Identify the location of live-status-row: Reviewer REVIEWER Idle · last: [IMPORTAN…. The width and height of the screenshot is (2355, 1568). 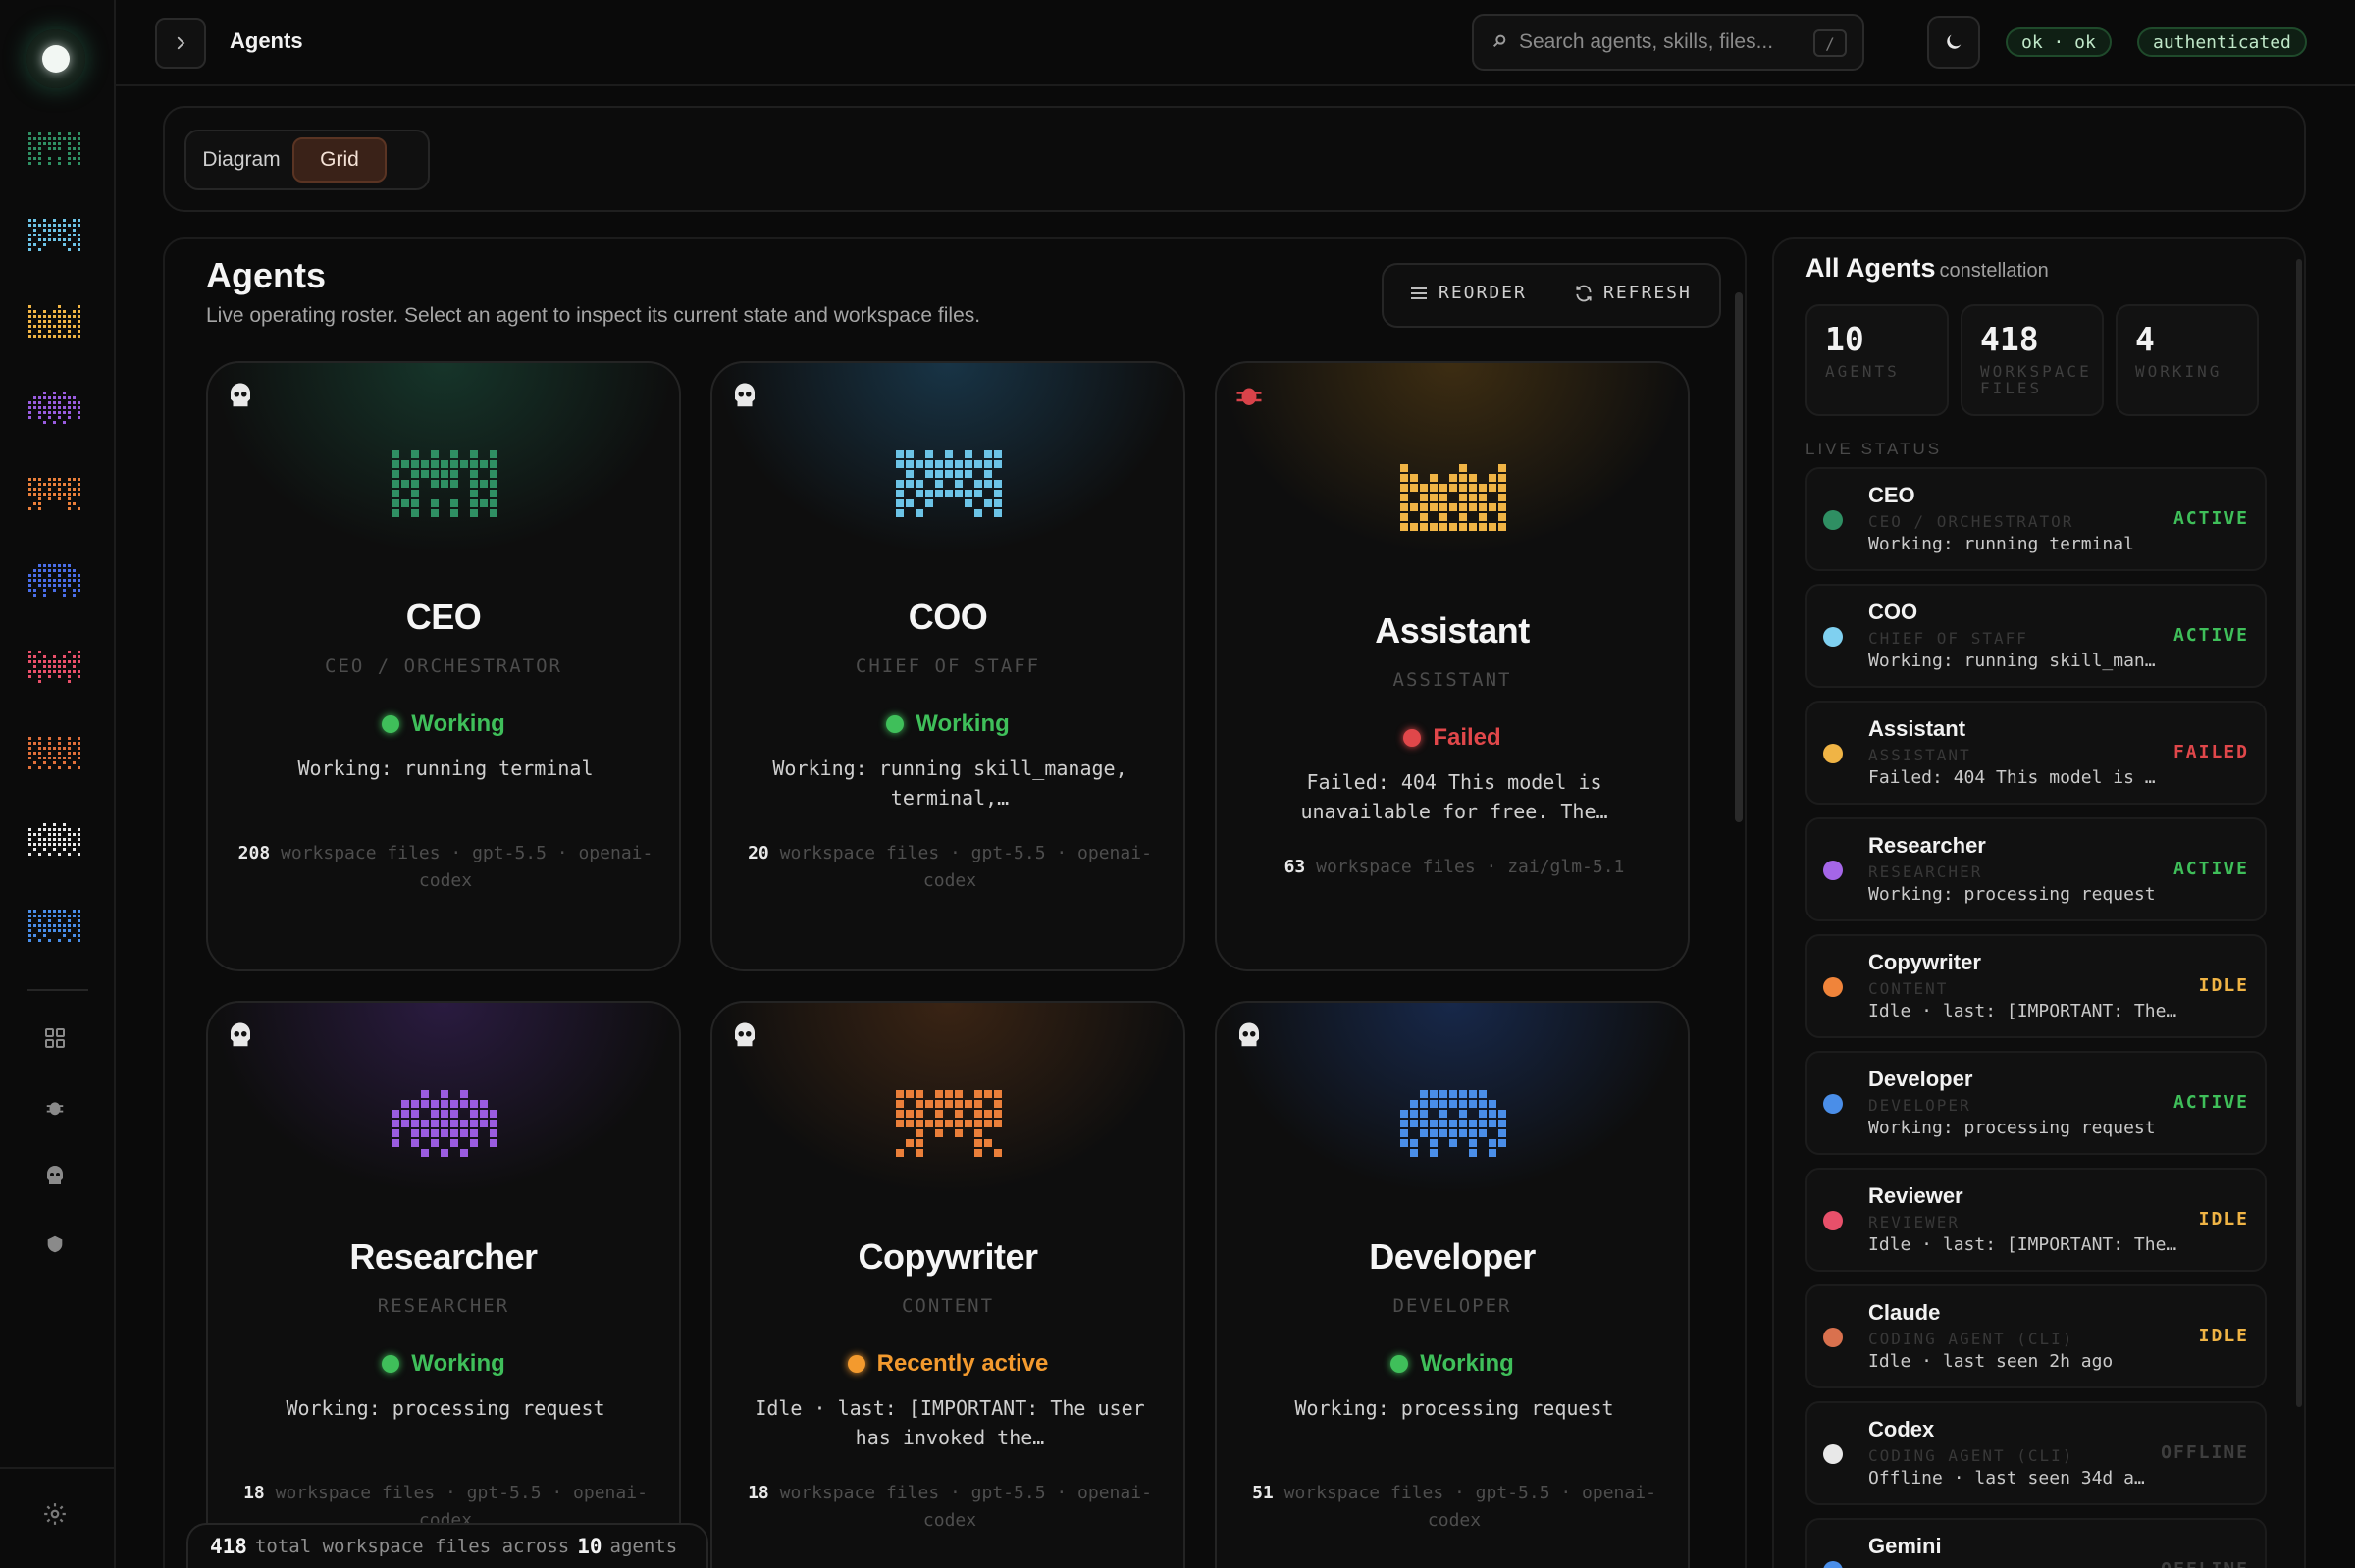
(2036, 1220).